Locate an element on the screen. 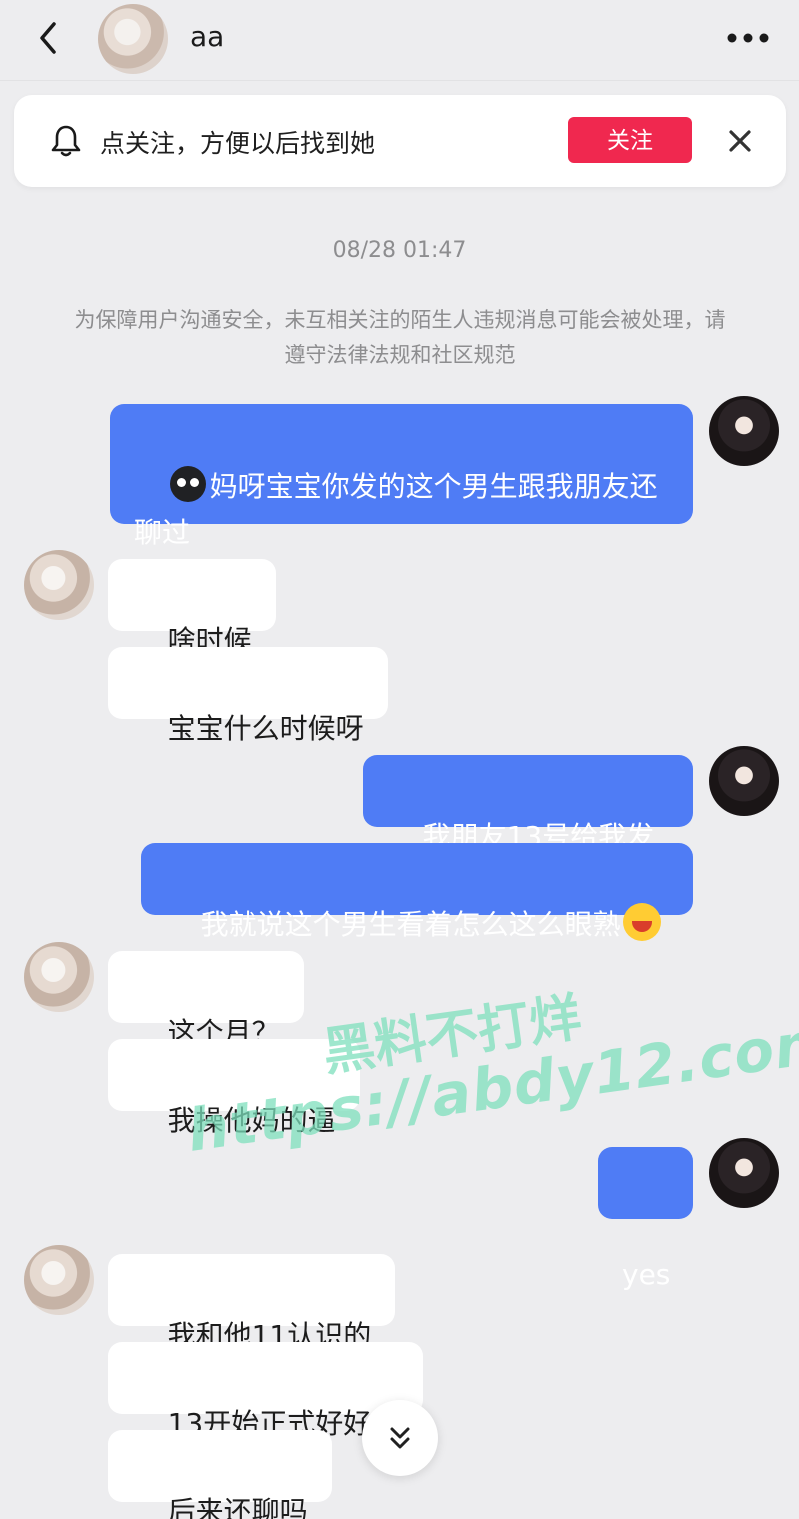  close-icon is located at coordinates (740, 141).